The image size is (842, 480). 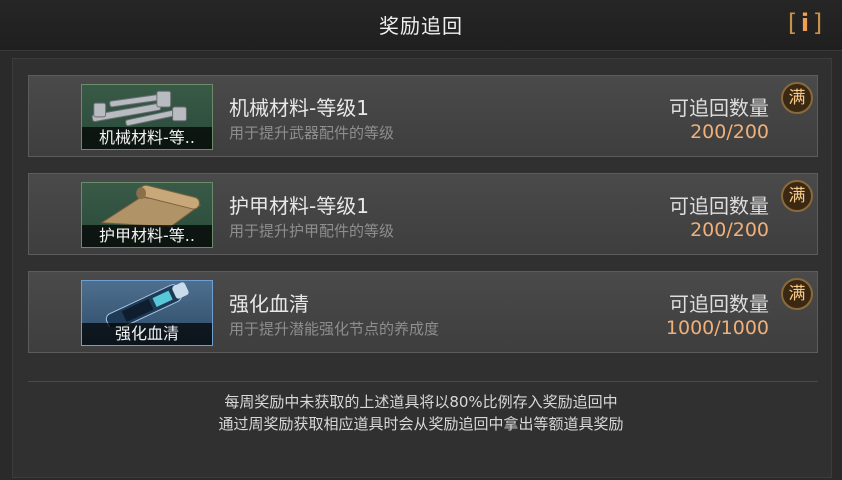 I want to click on footer-note-line-2: 通过周奖励获取相应道具时会从奖励追回中拿出等额道具奖励, so click(x=421, y=424).